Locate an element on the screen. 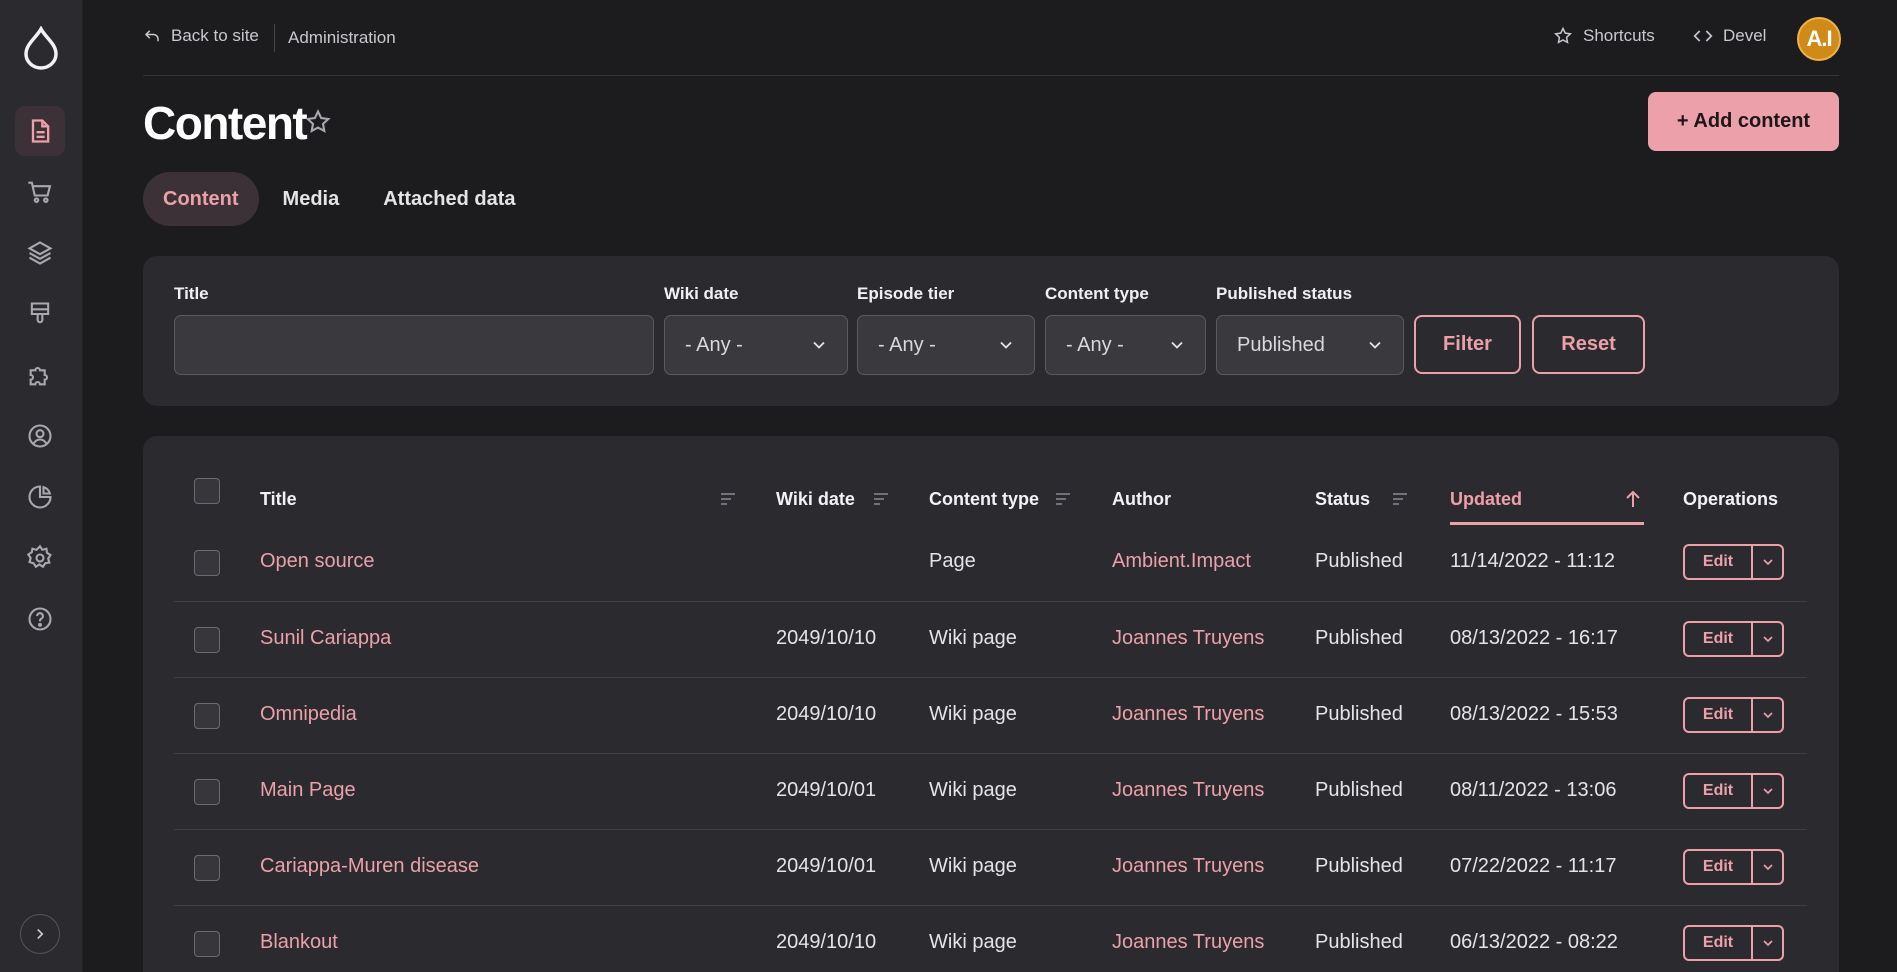 The image size is (1897, 972). devel-label: Devel is located at coordinates (1745, 35).